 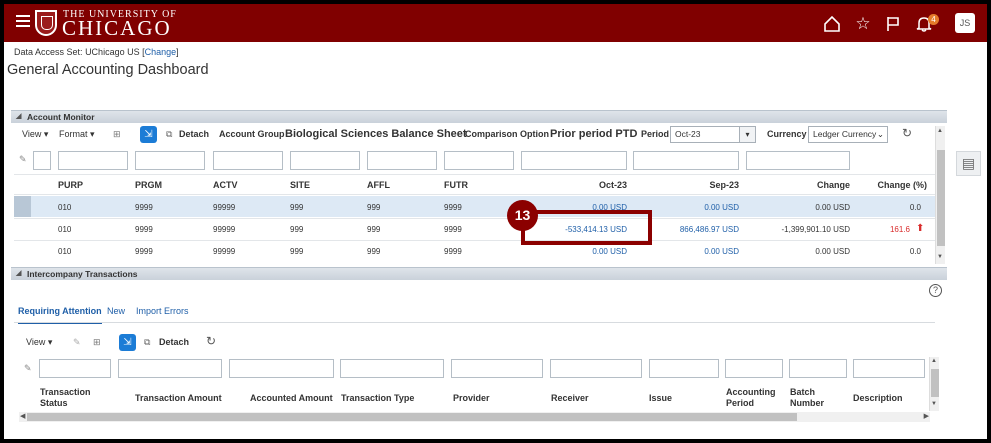 I want to click on menu-icon, so click(x=23, y=21).